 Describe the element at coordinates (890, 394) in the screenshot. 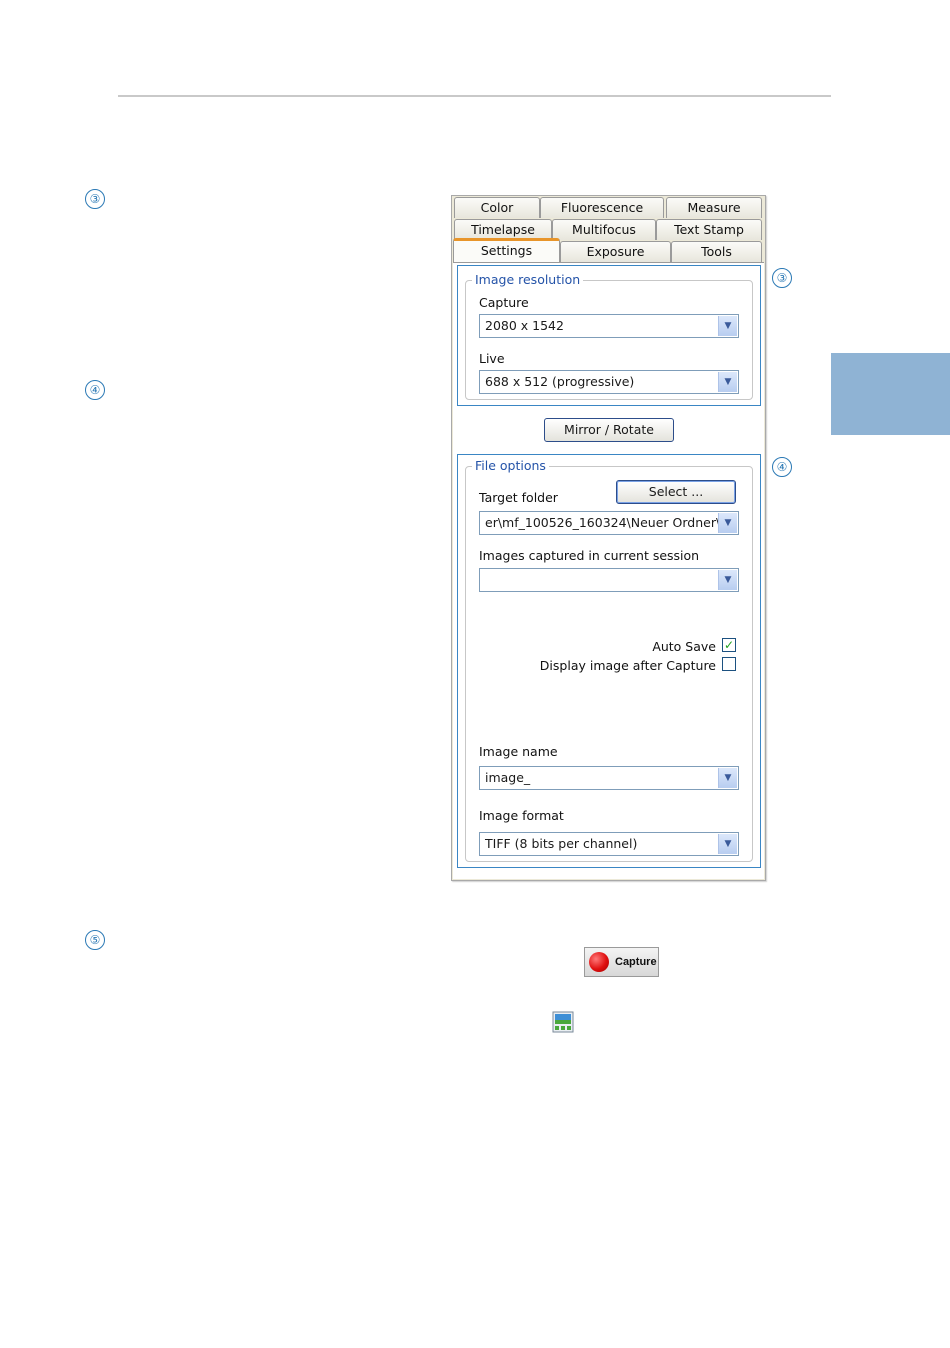

I see `chapter-side-tab` at that location.